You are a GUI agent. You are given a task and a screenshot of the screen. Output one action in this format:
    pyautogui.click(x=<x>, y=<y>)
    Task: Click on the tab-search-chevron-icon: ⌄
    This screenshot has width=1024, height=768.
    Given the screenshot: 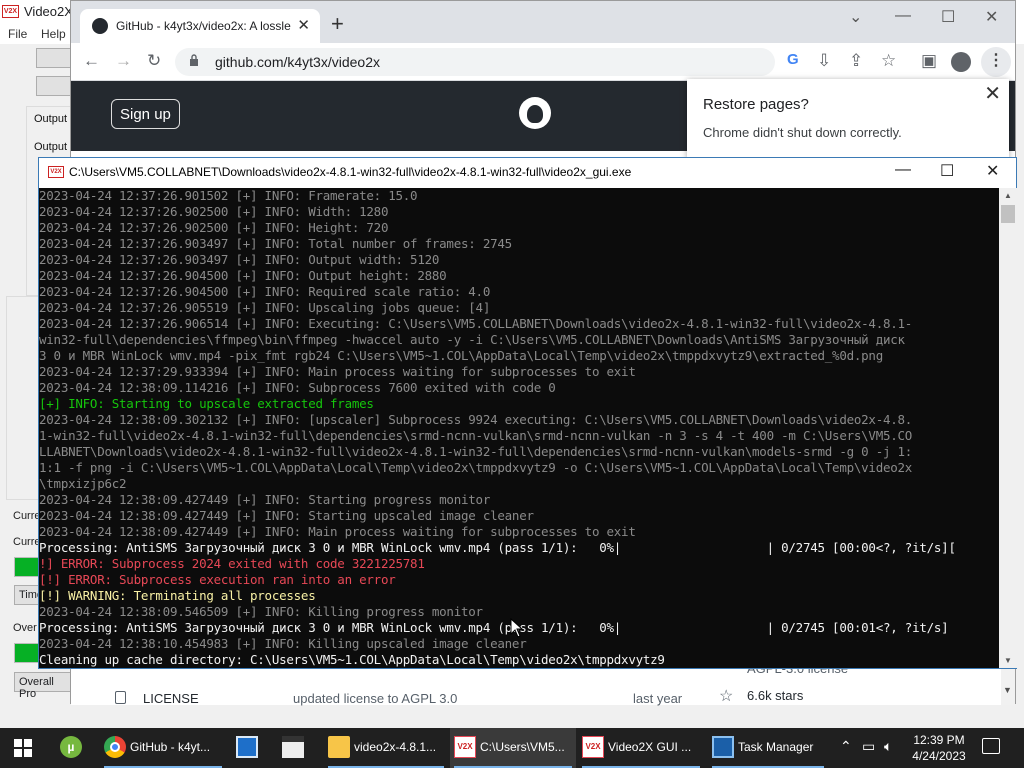 What is the action you would take?
    pyautogui.click(x=855, y=17)
    